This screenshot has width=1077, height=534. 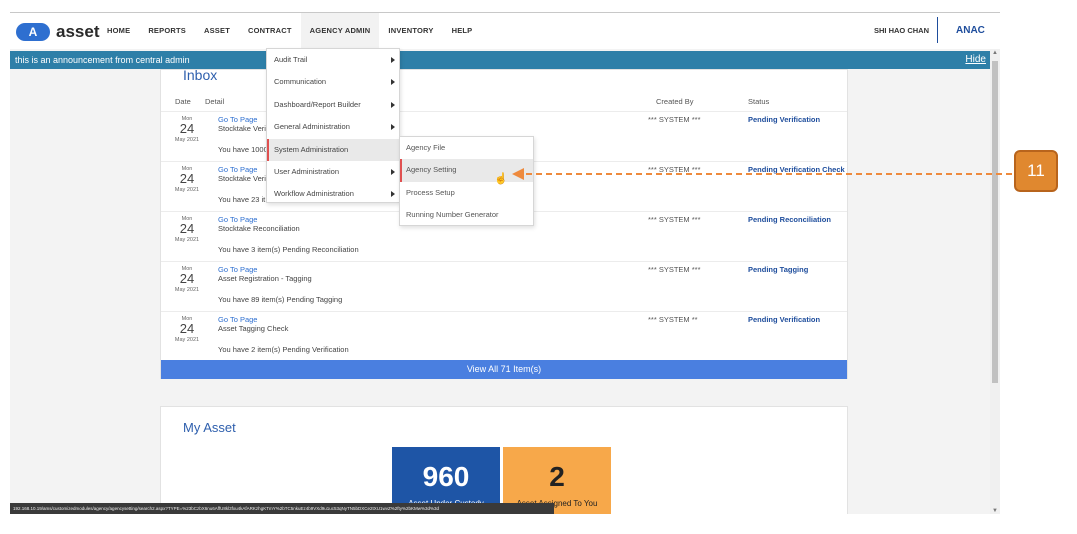 What do you see at coordinates (118, 31) in the screenshot?
I see `nav-home: HOME` at bounding box center [118, 31].